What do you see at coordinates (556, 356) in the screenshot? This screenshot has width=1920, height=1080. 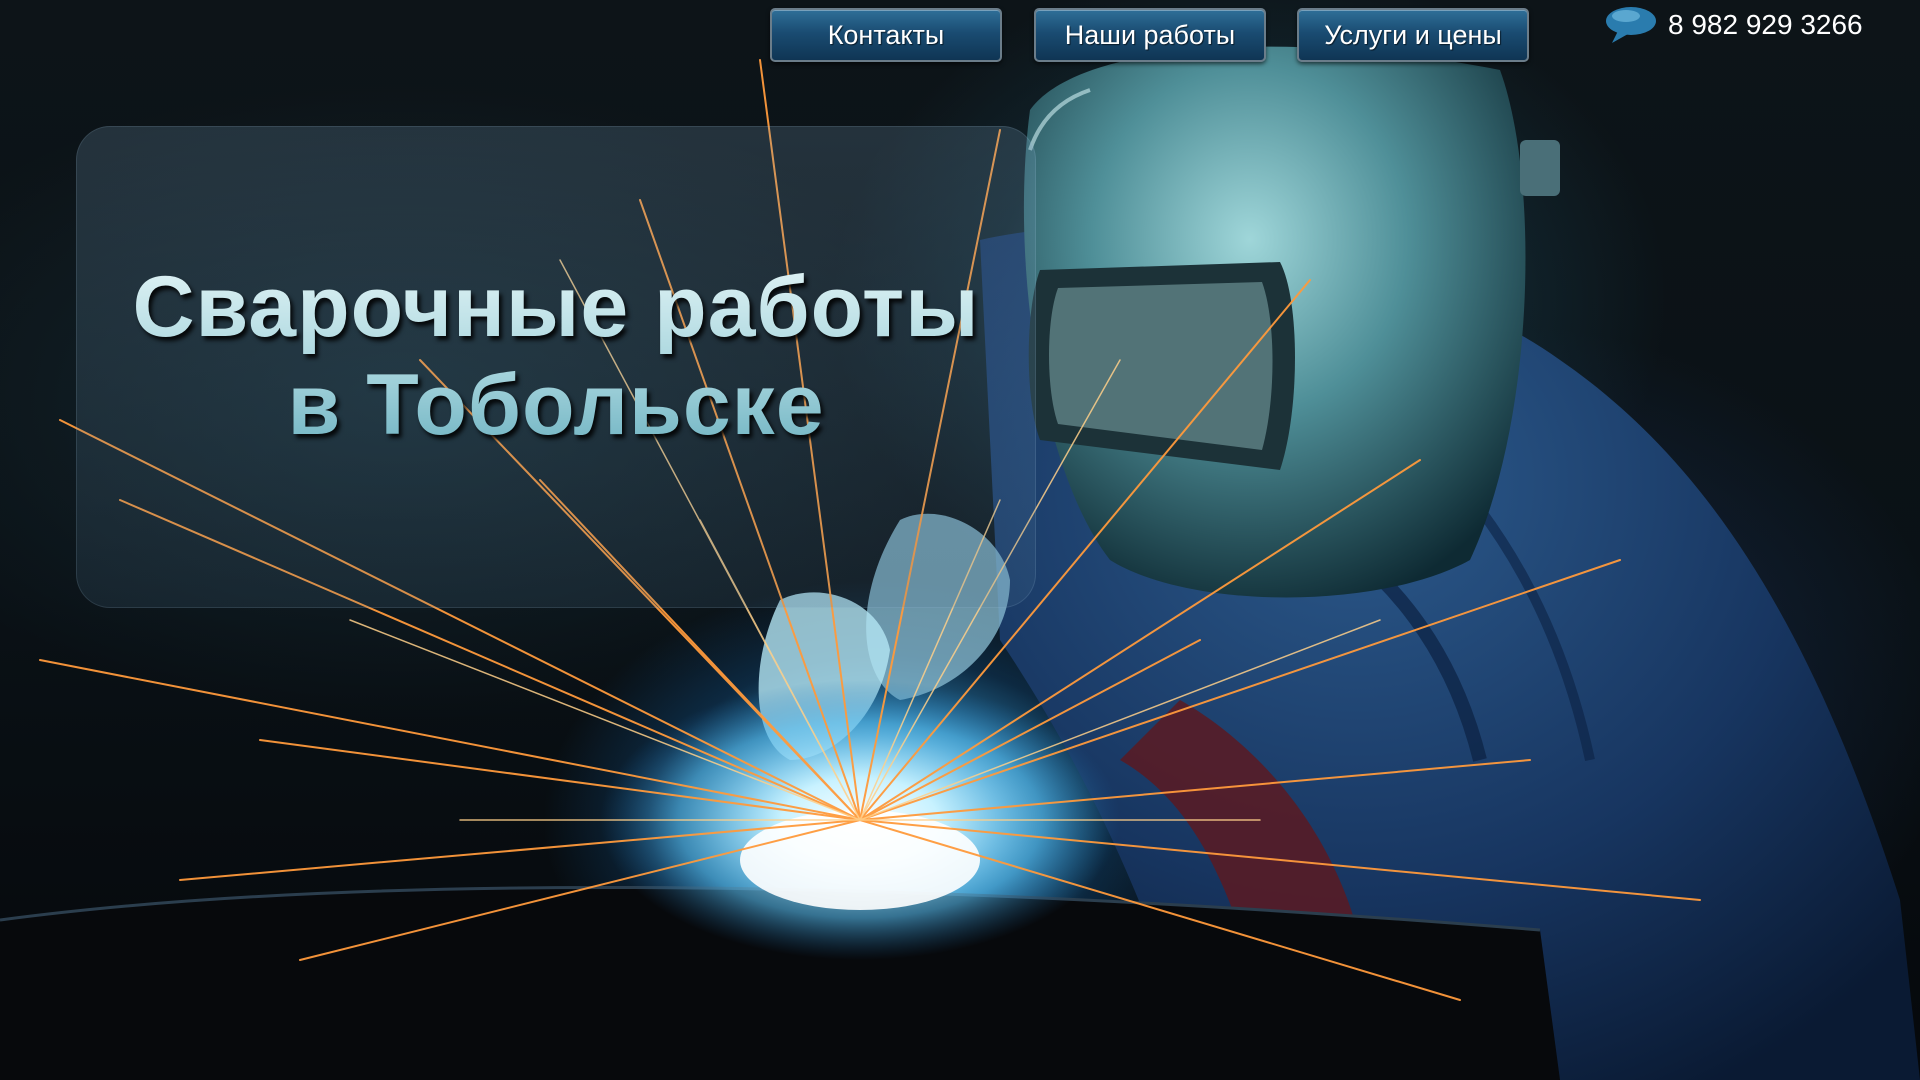 I see `hero-title: Сварочные работы в Тобольске` at bounding box center [556, 356].